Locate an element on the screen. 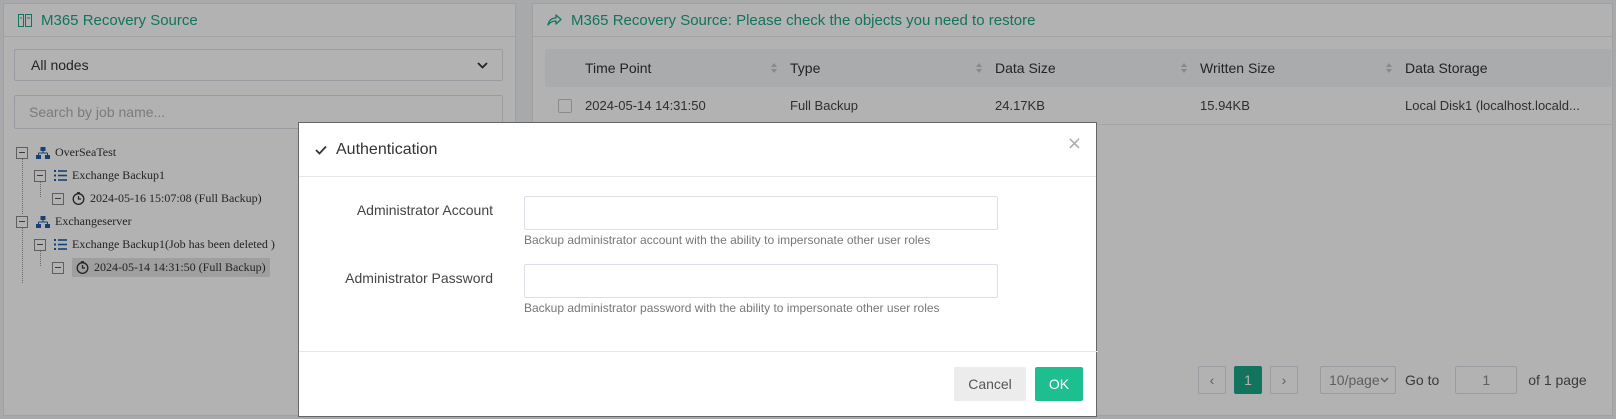  administrator-account-input is located at coordinates (761, 213).